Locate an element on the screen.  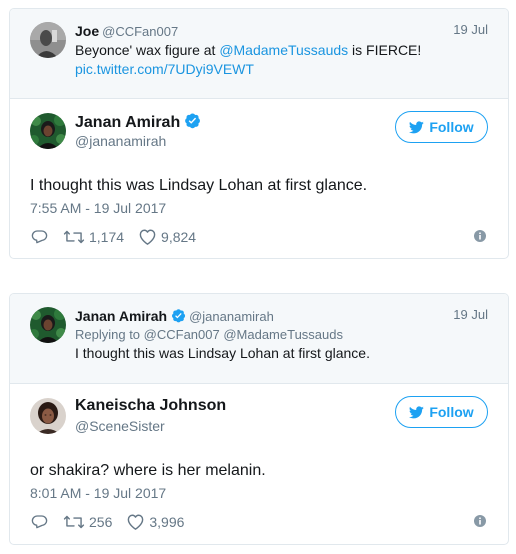
author-handle: @SceneSister is located at coordinates (120, 426).